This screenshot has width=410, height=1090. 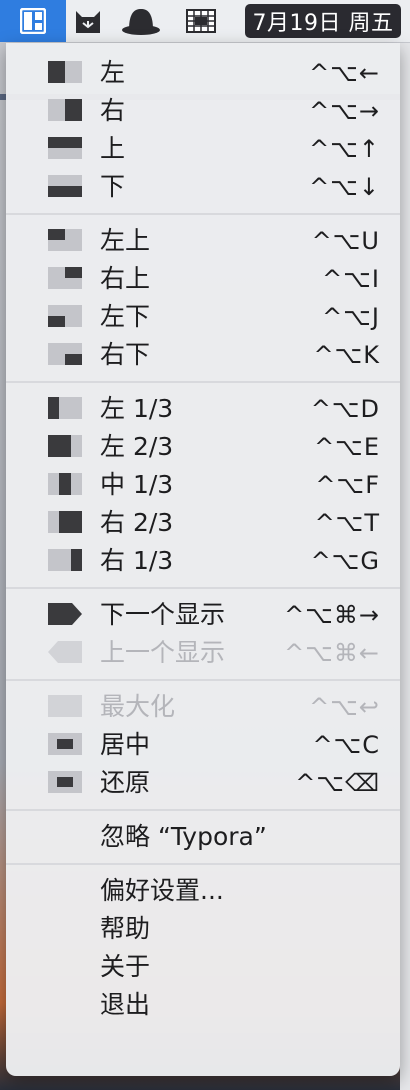 I want to click on menu-item-label: 关于, so click(x=125, y=966).